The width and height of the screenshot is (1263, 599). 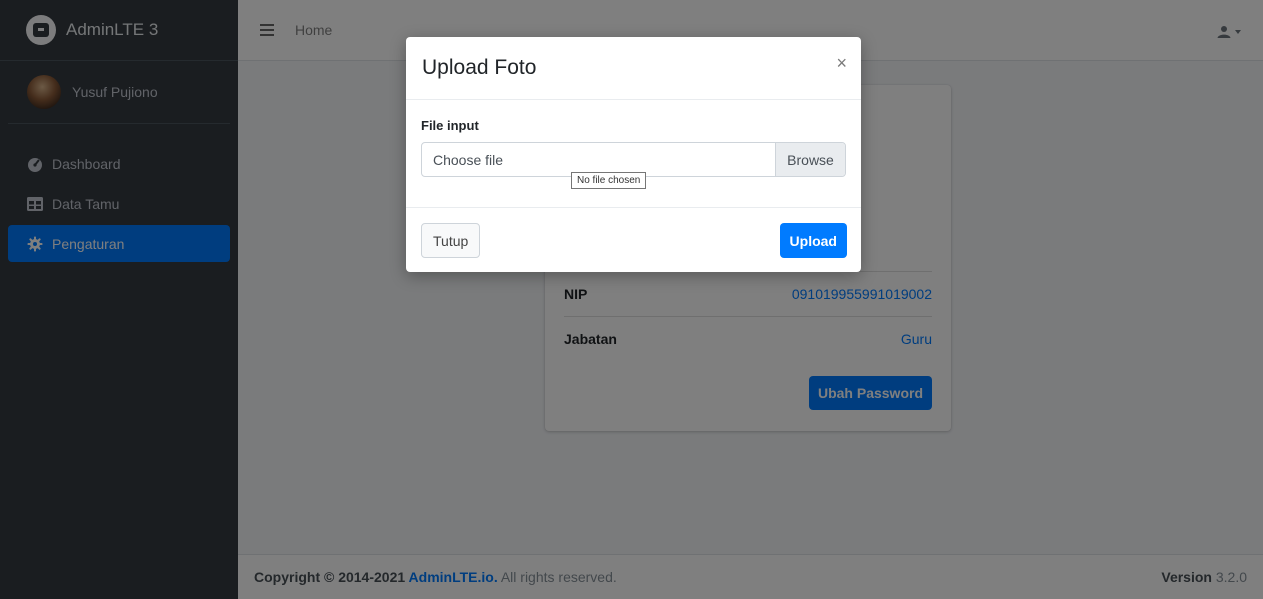 What do you see at coordinates (841, 63) in the screenshot?
I see `close-icon: ×` at bounding box center [841, 63].